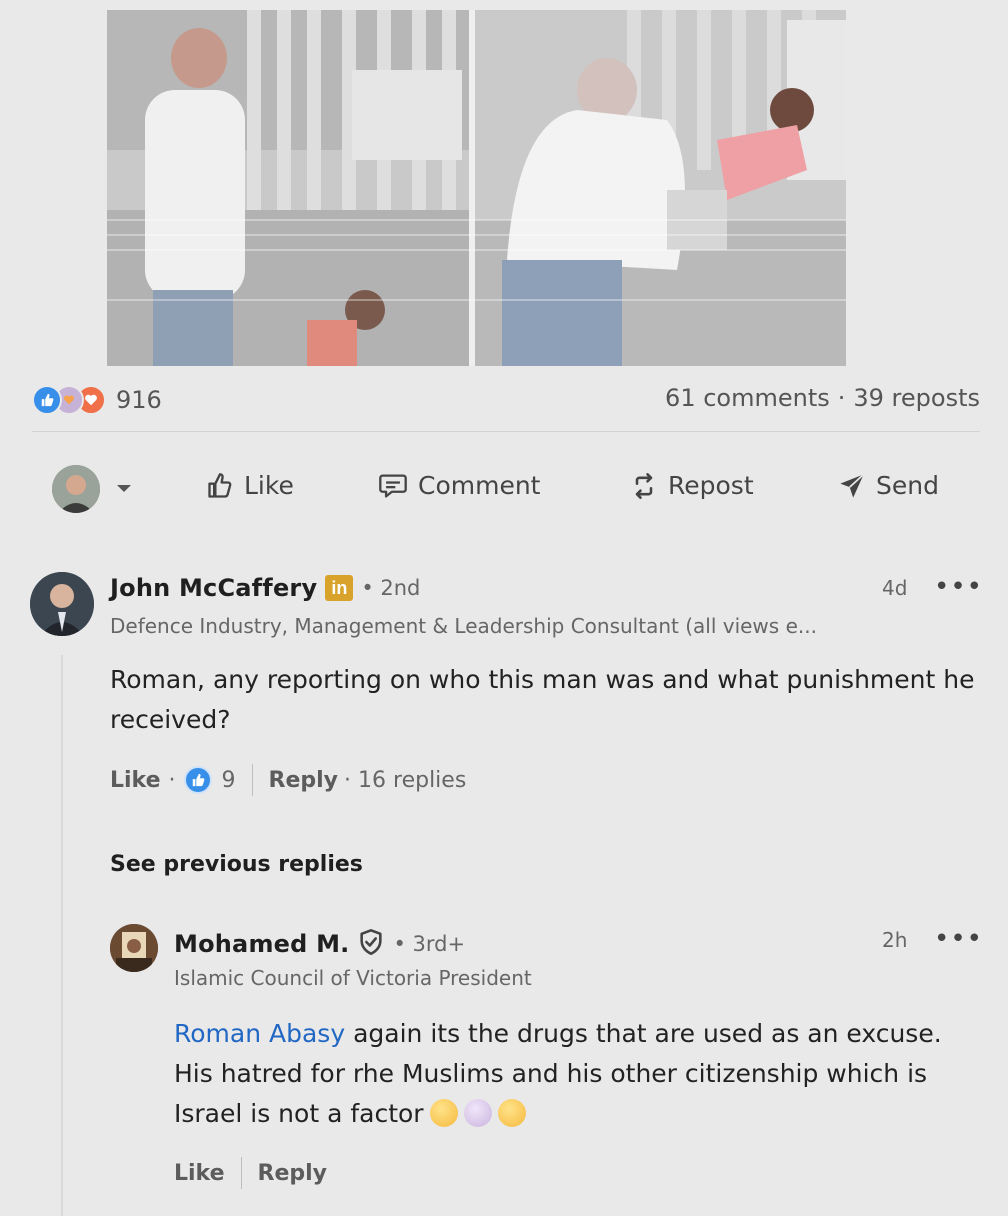 The height and width of the screenshot is (1216, 1008). Describe the element at coordinates (250, 1173) in the screenshot. I see `reply-actions: Like Reply` at that location.